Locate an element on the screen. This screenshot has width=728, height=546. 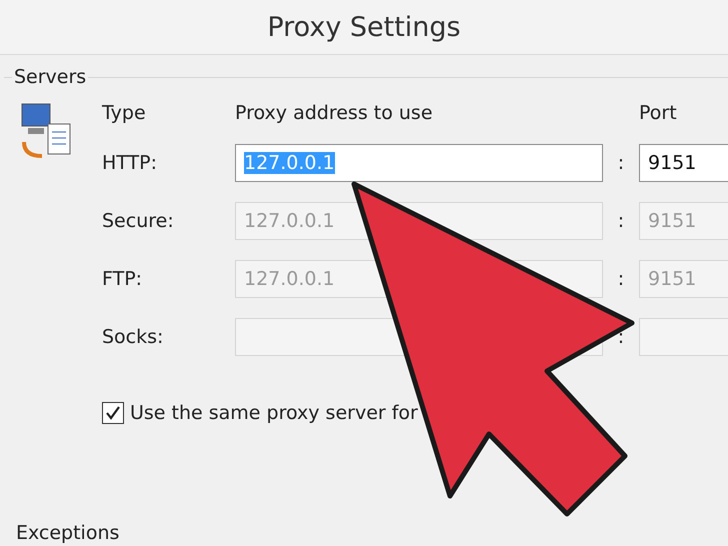
protocol-label: FTP: is located at coordinates (123, 279).